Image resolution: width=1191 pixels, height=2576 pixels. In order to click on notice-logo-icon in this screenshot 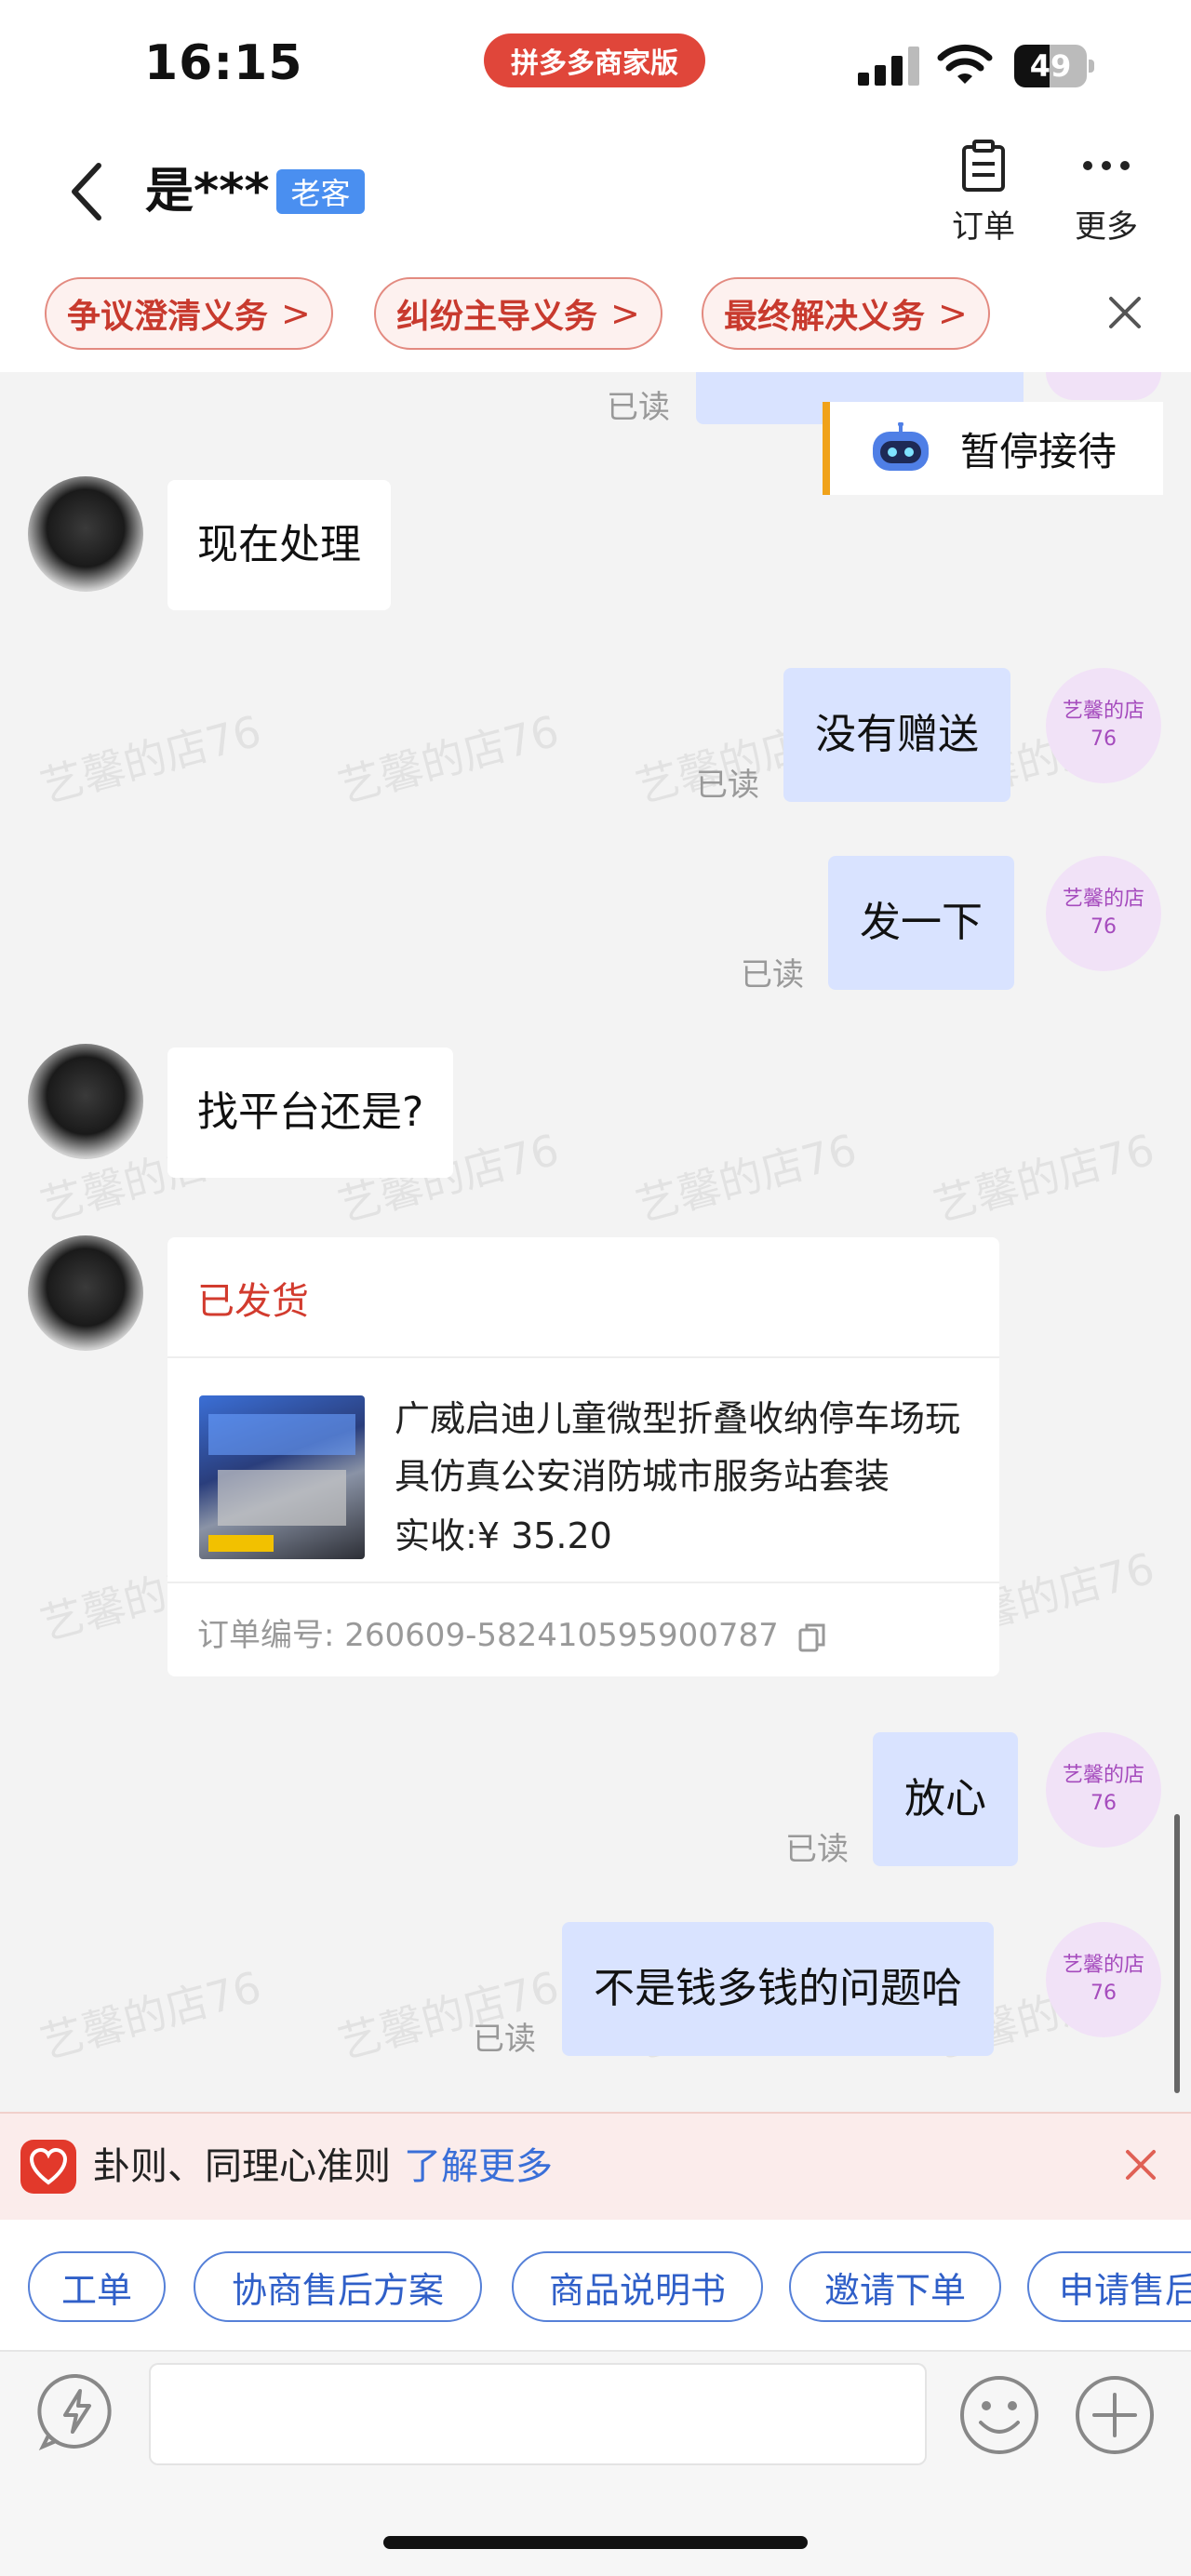, I will do `click(48, 2167)`.